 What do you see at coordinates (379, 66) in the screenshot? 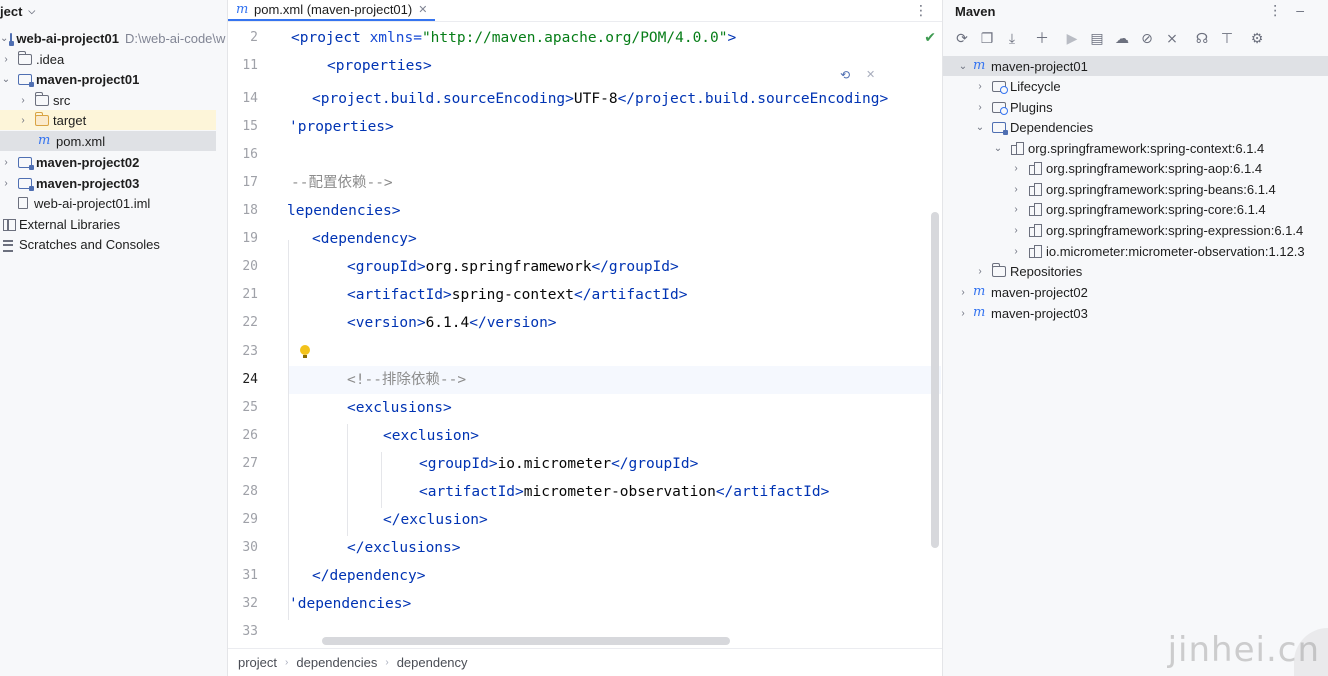
I see `code-line-11: <properties>` at bounding box center [379, 66].